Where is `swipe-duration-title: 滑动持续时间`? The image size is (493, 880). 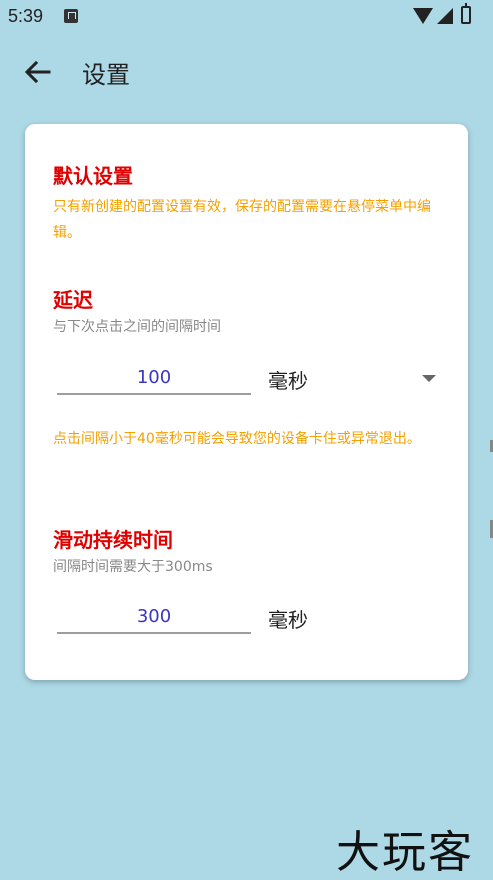 swipe-duration-title: 滑动持续时间 is located at coordinates (113, 540).